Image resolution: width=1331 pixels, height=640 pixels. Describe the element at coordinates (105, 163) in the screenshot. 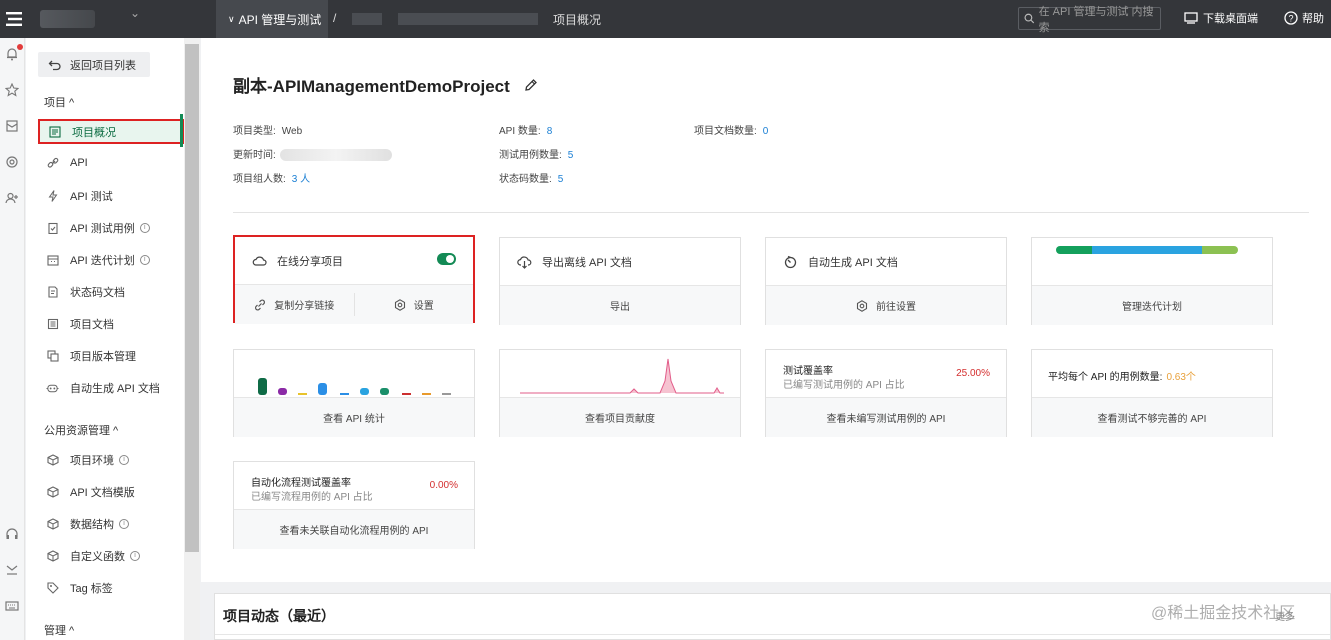

I see `sidebar-item-api: API` at that location.